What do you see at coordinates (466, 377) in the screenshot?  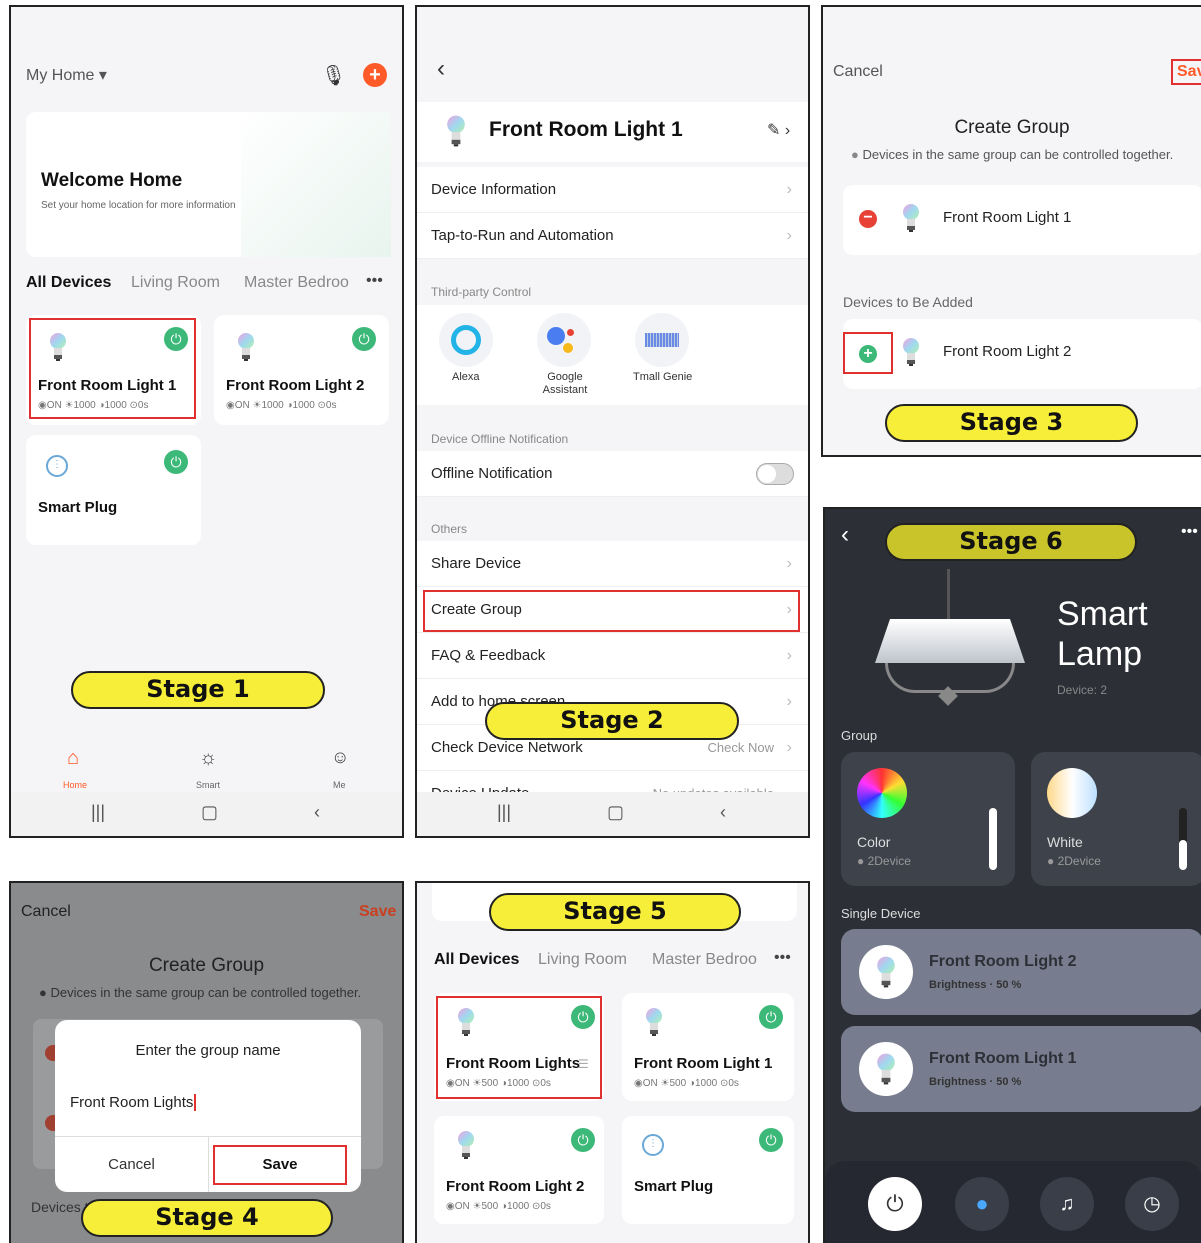 I see `alexa-label: Alexa` at bounding box center [466, 377].